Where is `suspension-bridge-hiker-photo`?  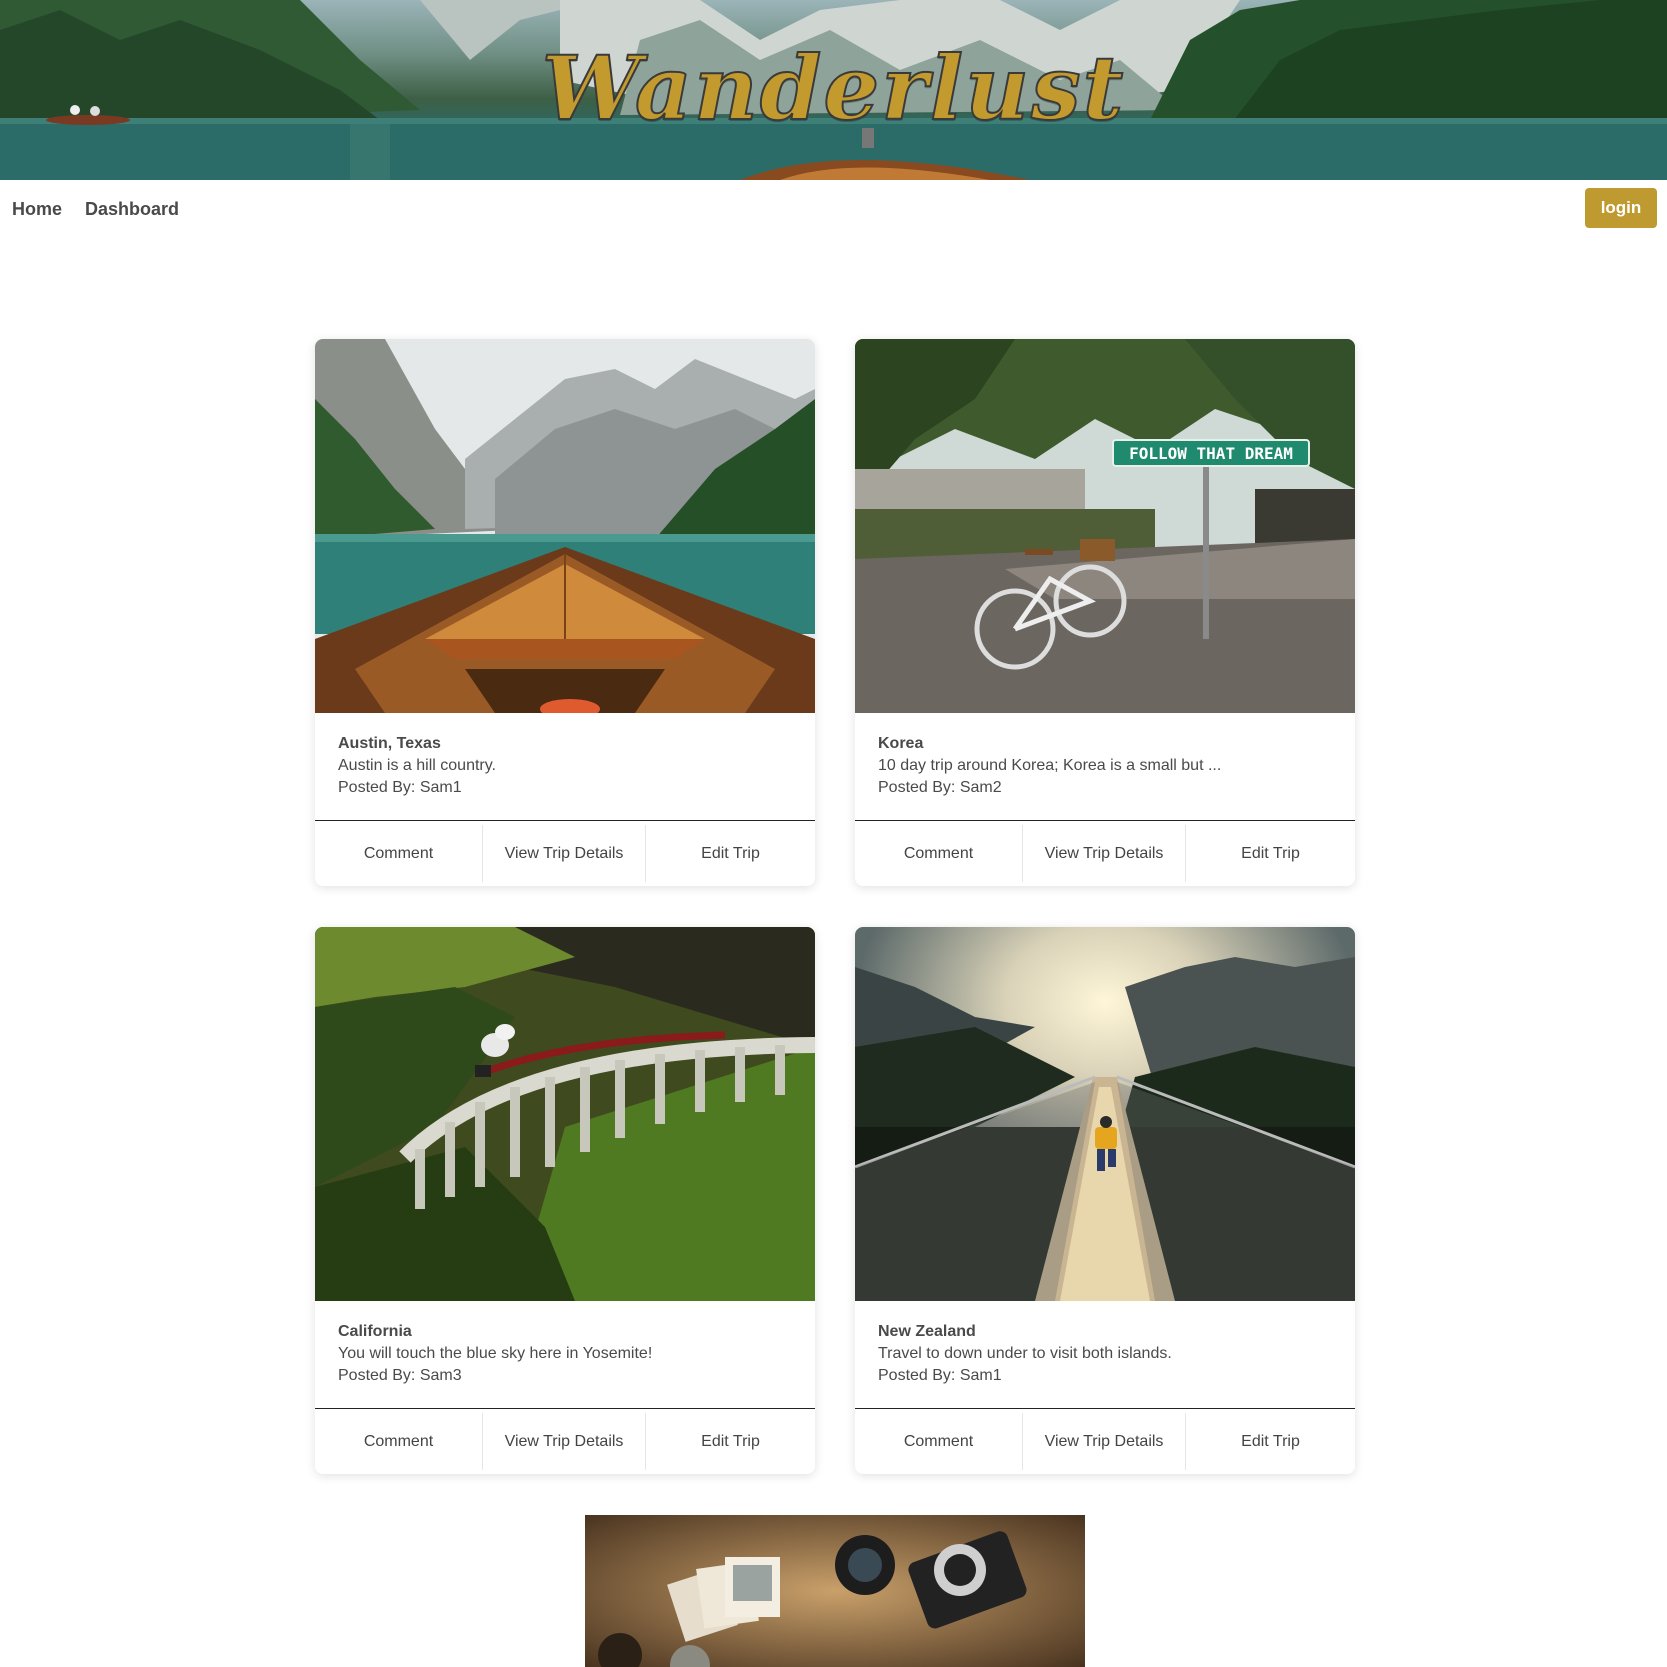
suspension-bridge-hiker-photo is located at coordinates (1105, 1114).